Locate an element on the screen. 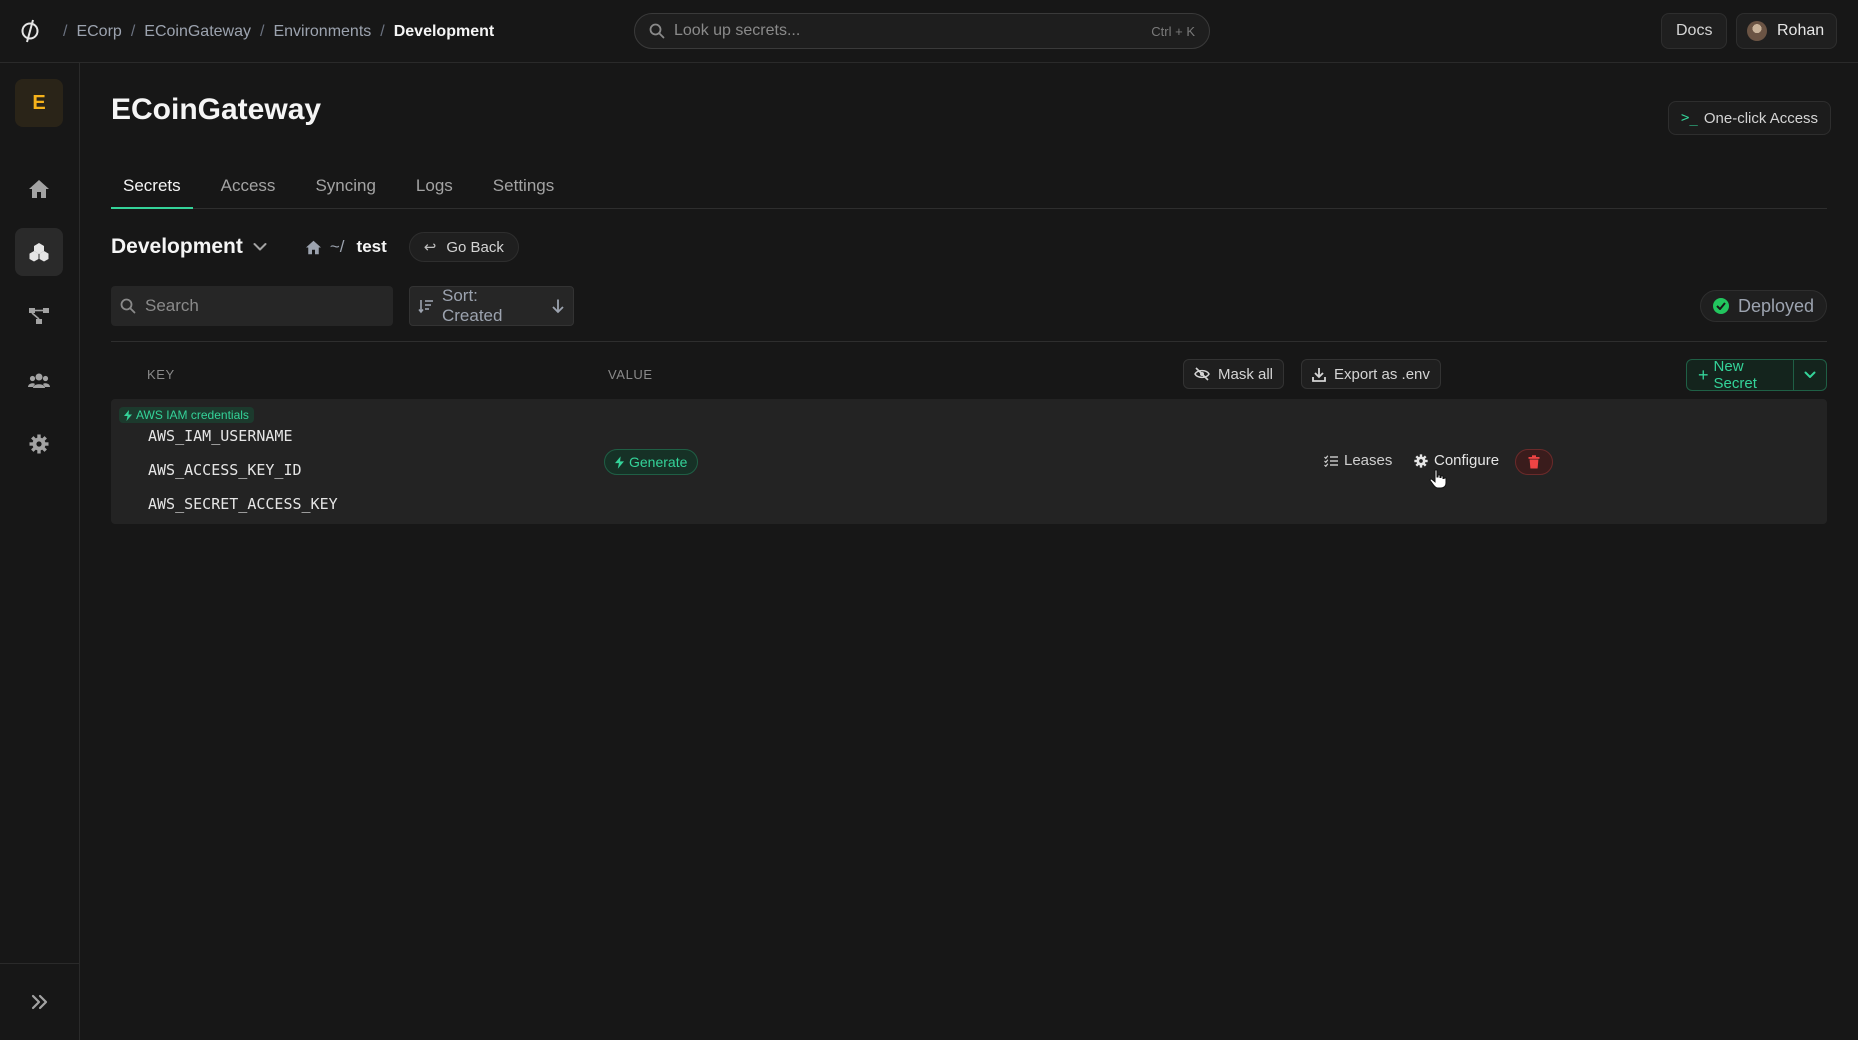  phase-logo-icon is located at coordinates (30, 31).